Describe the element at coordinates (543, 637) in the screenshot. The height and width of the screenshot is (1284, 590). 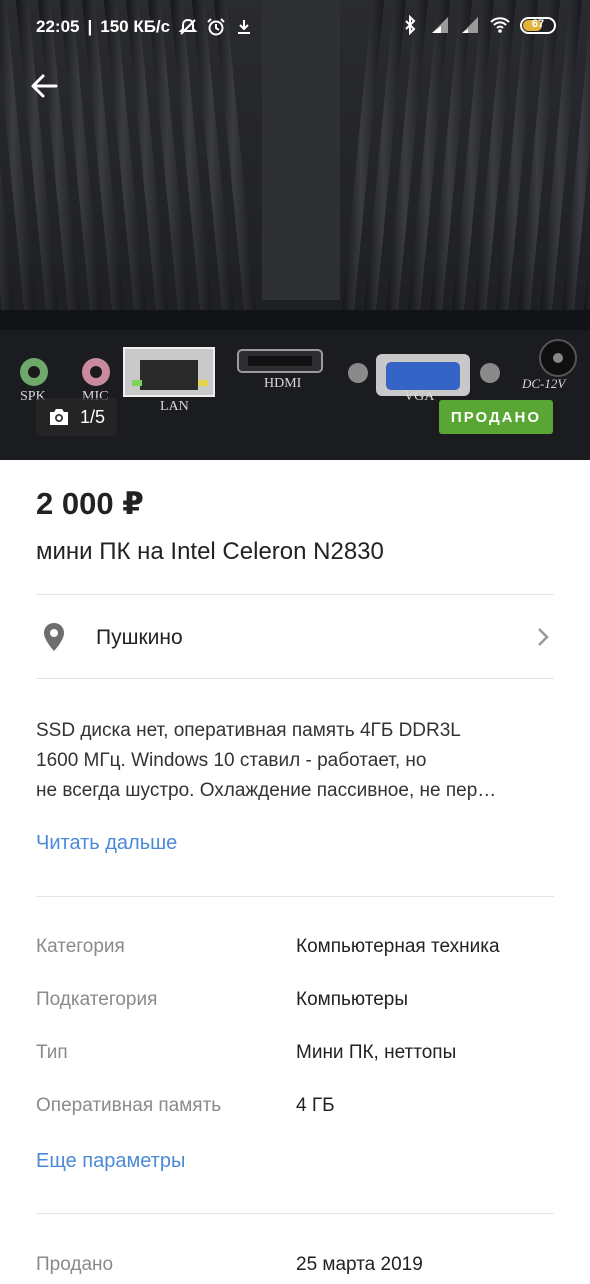
I see `chevron-right-icon` at that location.